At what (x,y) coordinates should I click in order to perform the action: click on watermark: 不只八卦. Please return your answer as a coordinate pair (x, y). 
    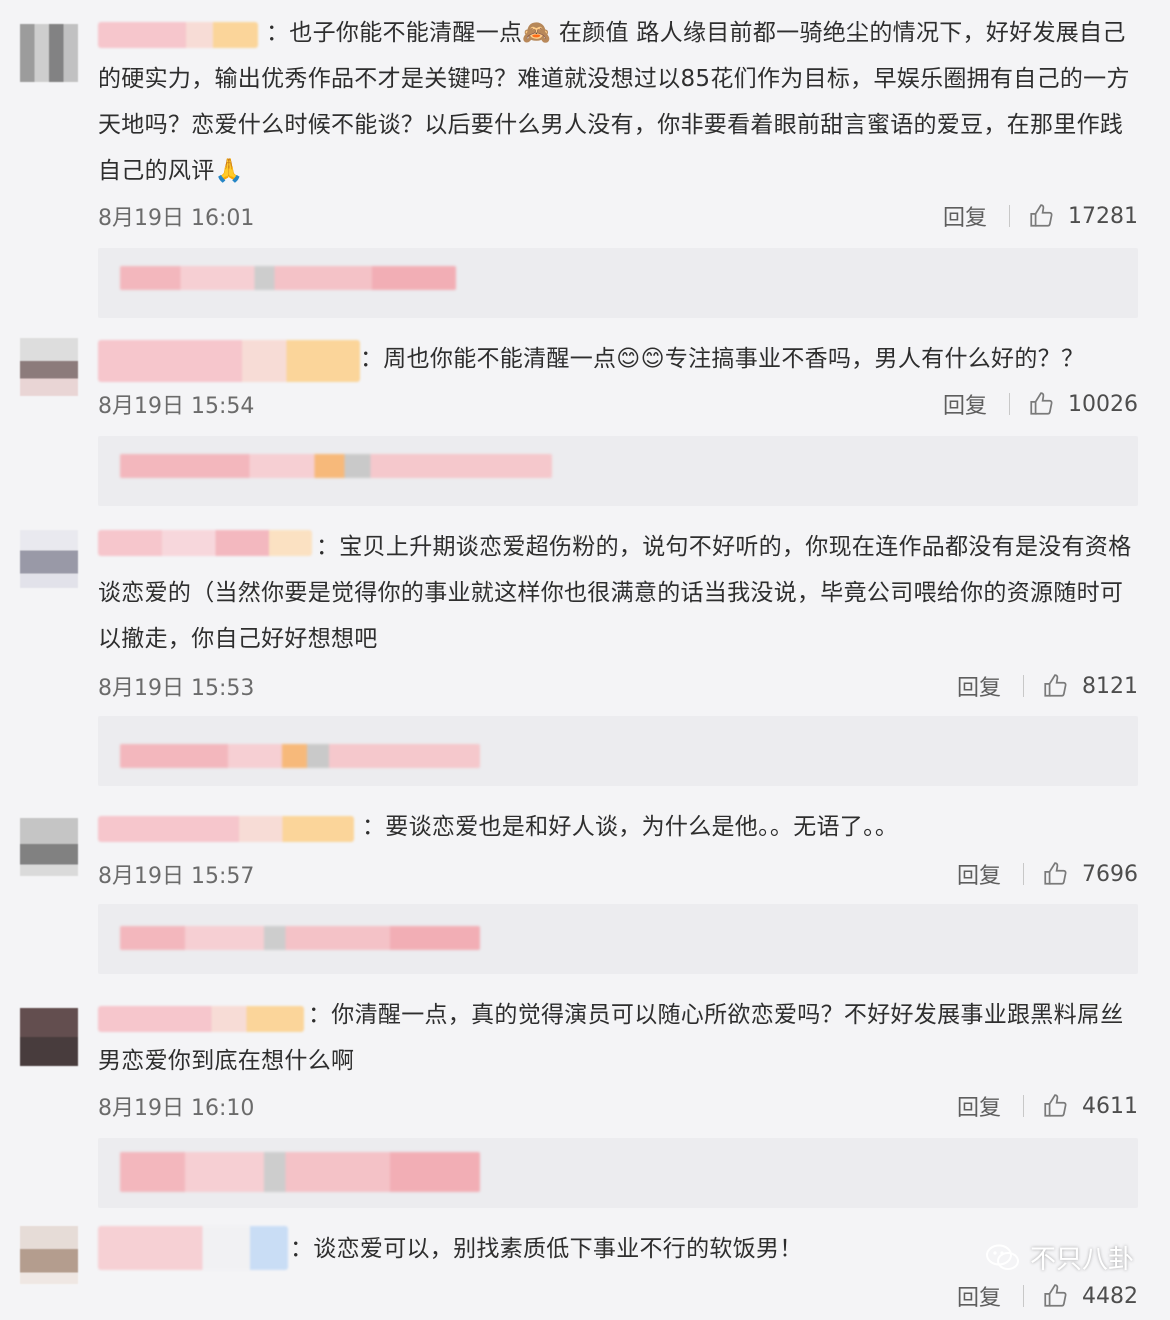
    Looking at the image, I should click on (1059, 1257).